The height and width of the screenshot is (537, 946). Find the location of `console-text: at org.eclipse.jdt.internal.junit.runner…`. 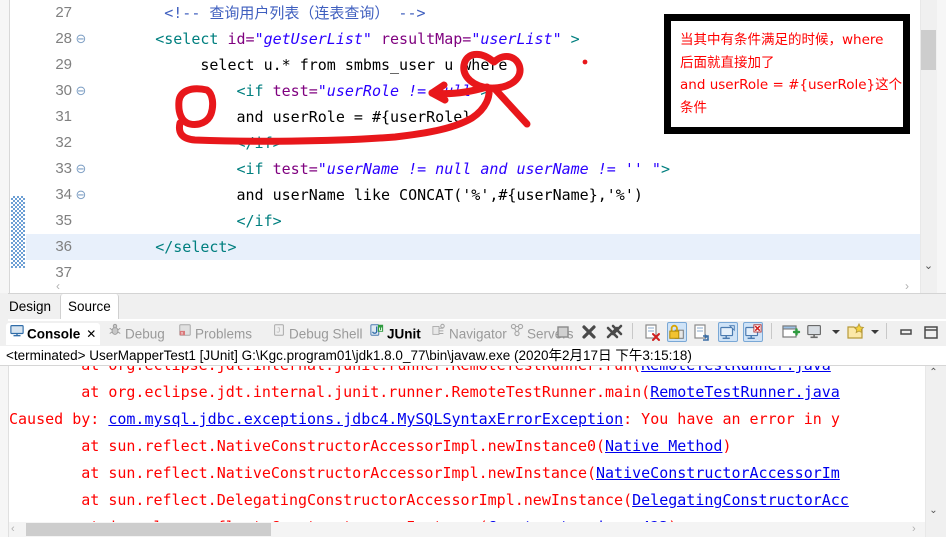

console-text: at org.eclipse.jdt.internal.junit.runner… is located at coordinates (330, 392).